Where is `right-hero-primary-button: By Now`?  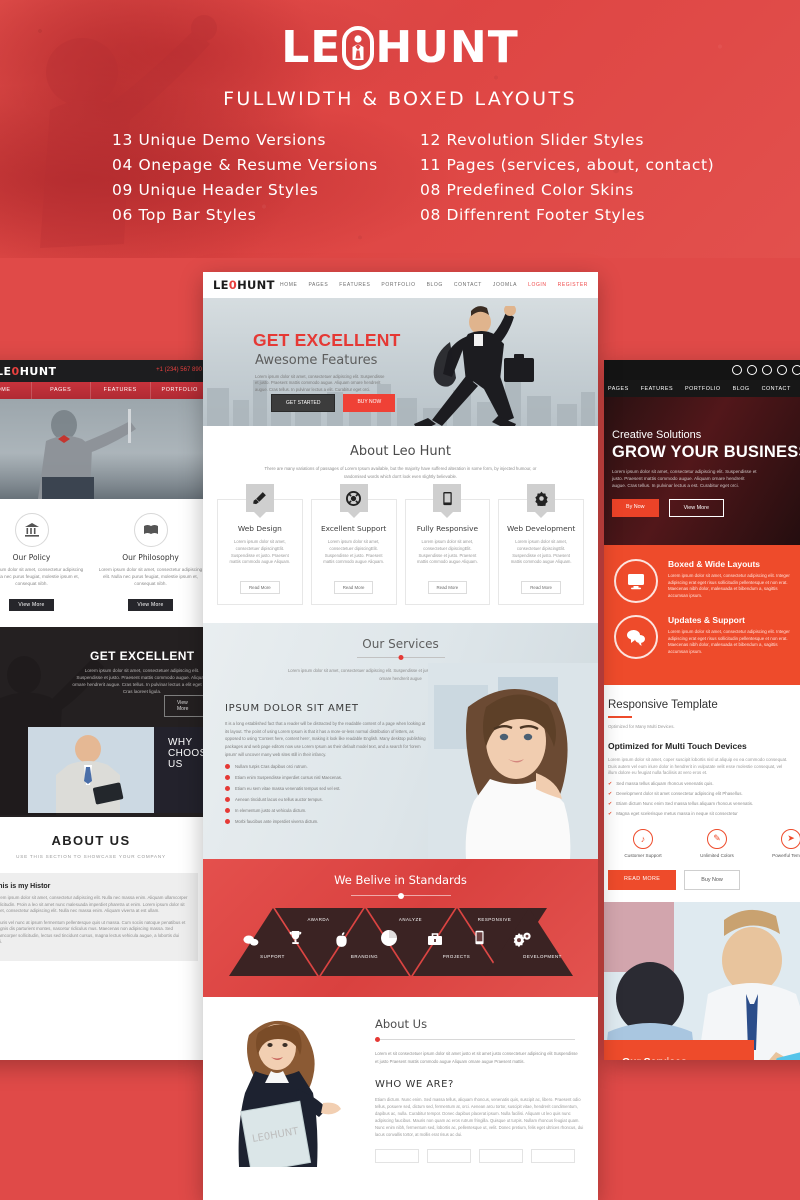 right-hero-primary-button: By Now is located at coordinates (635, 508).